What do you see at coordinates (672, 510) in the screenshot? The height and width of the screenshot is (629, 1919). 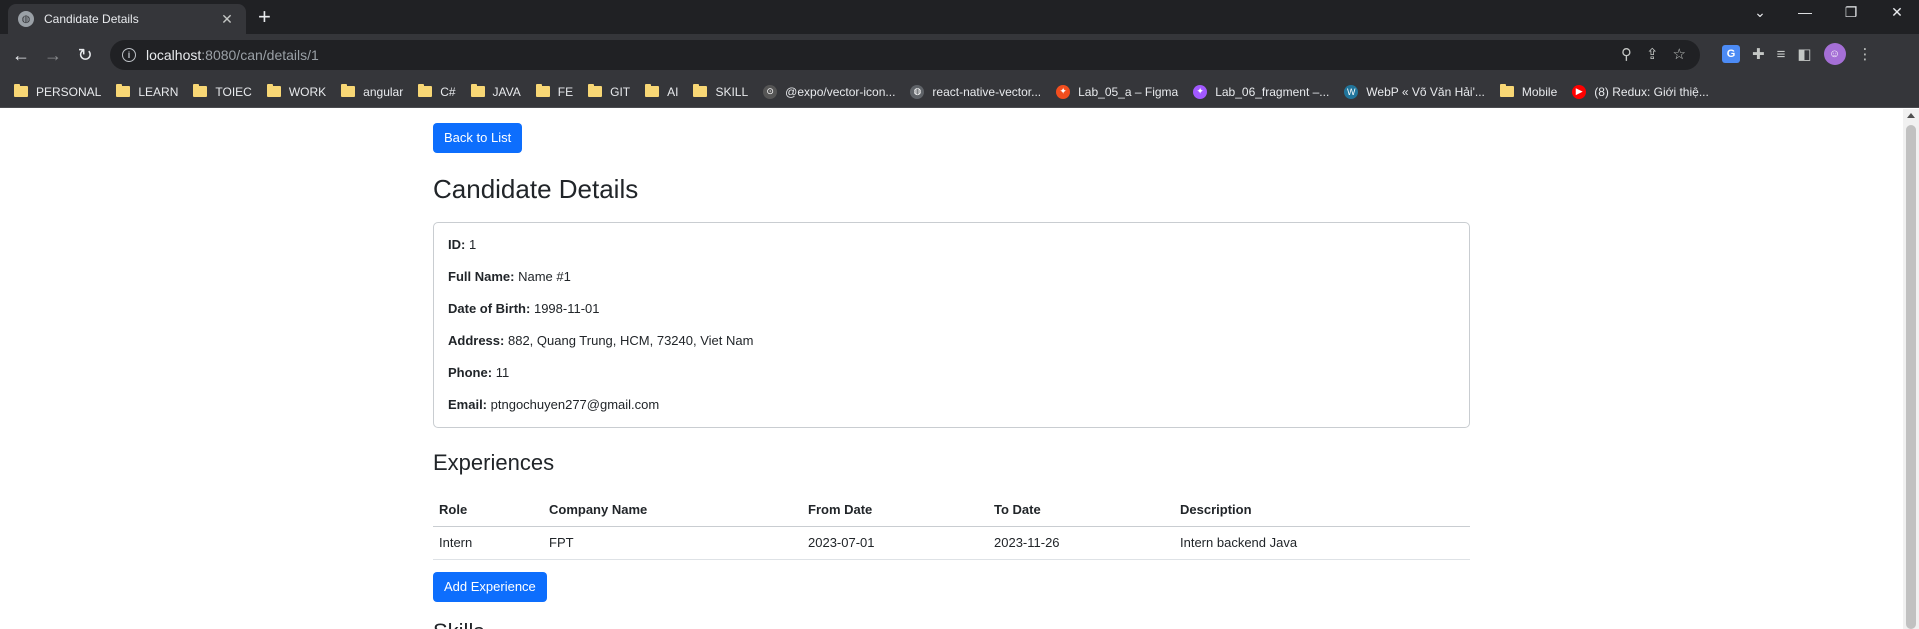 I see `column-header-company: Company Name` at bounding box center [672, 510].